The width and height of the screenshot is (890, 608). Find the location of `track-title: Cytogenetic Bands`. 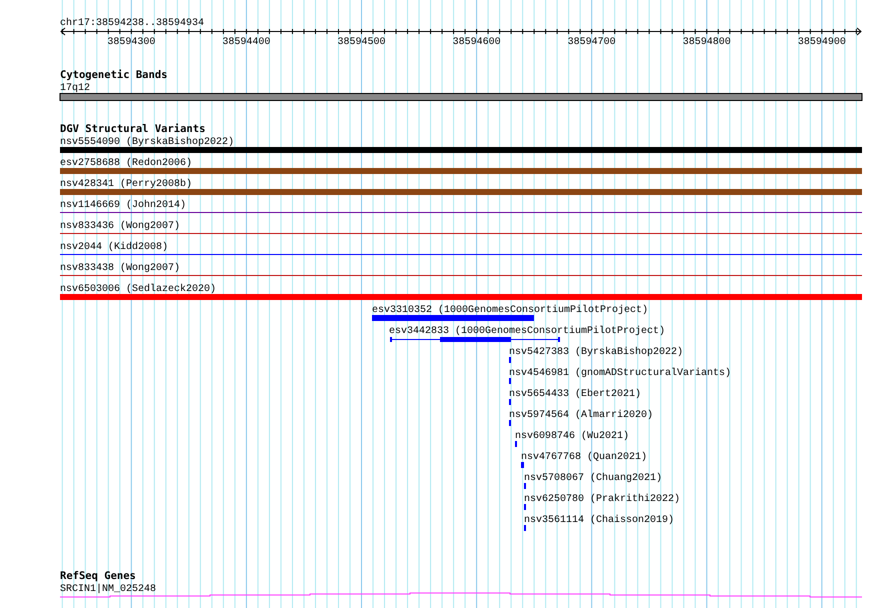

track-title: Cytogenetic Bands is located at coordinates (114, 75).